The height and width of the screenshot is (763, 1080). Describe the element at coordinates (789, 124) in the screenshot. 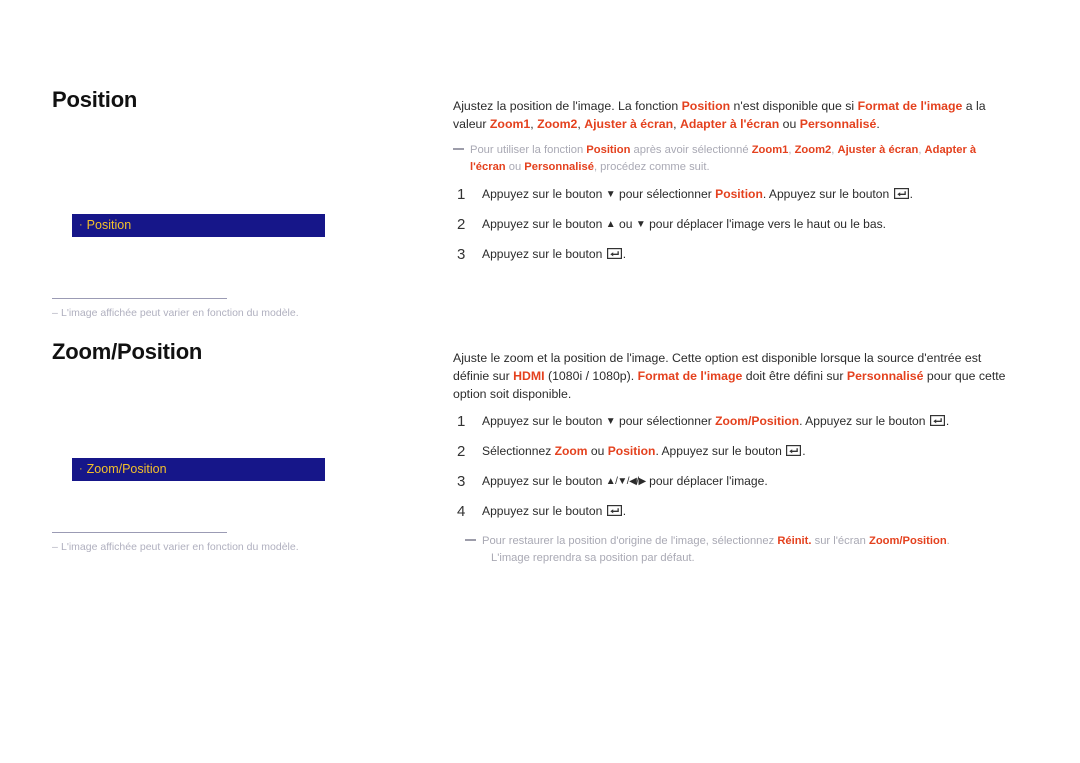

I see `desc-text: ou` at that location.